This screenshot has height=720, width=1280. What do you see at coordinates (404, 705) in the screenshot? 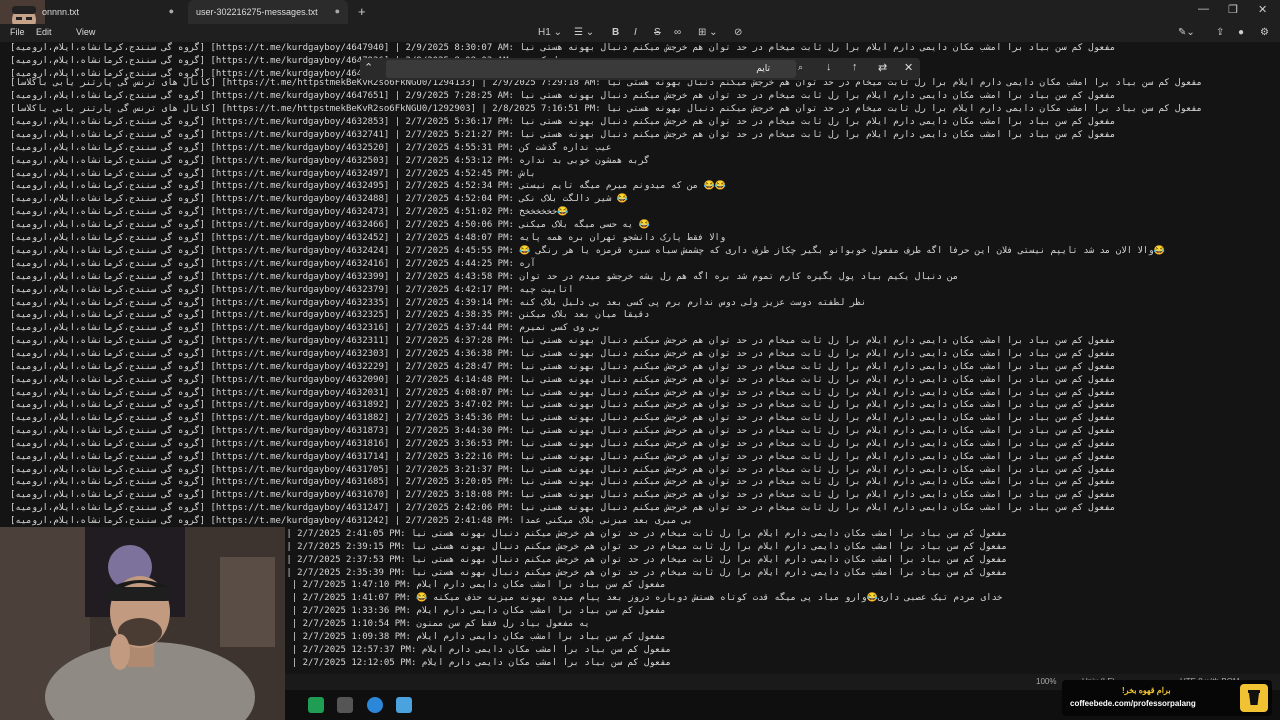
I see `notepad-icon` at bounding box center [404, 705].